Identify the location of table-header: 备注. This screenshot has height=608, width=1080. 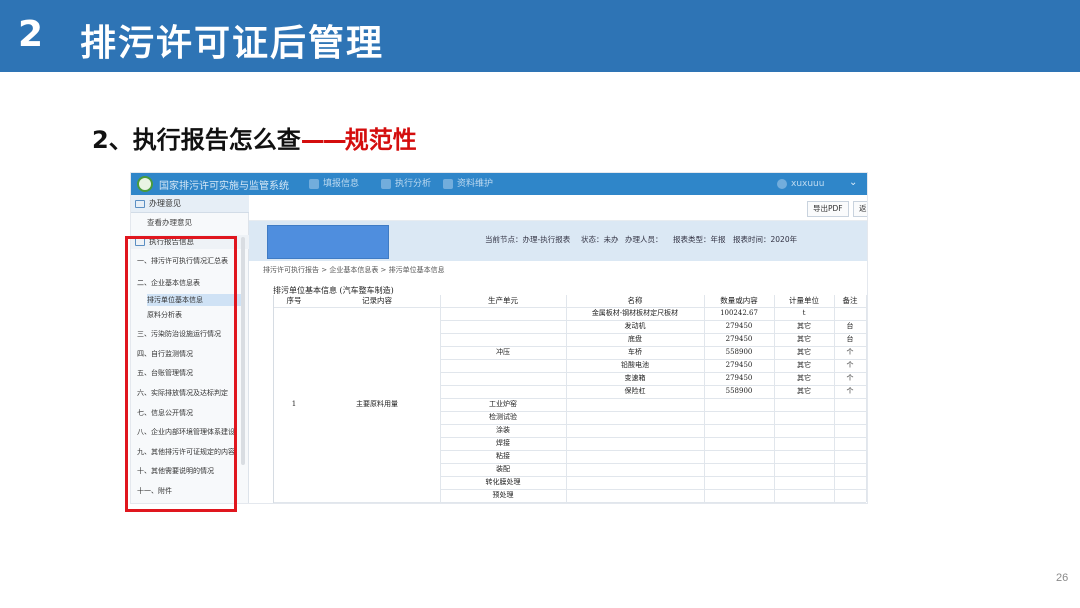
(850, 300).